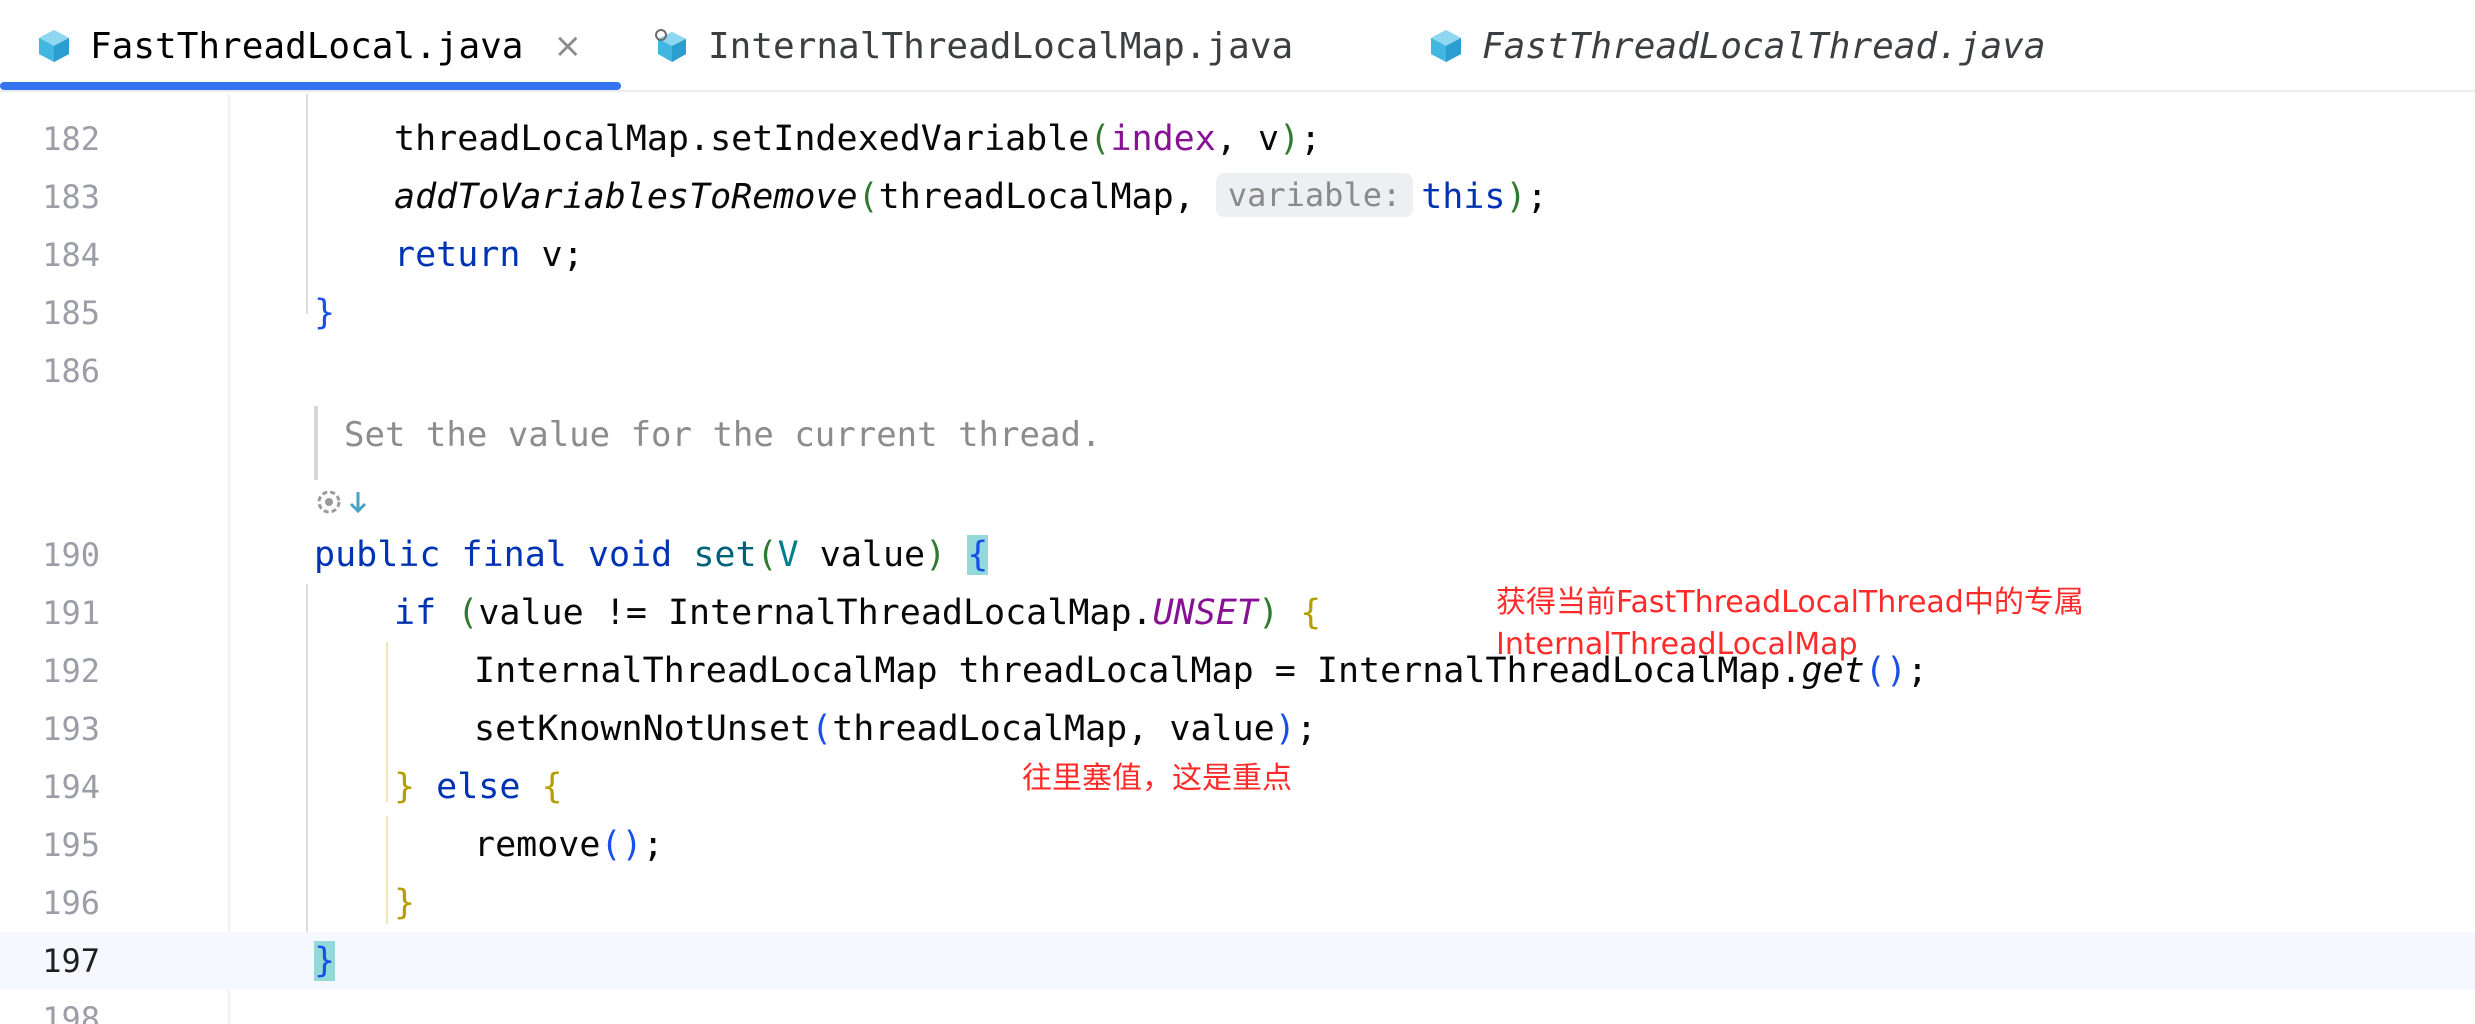 The image size is (2475, 1024). I want to click on code-text: public final void set(V value) {, so click(651, 555).